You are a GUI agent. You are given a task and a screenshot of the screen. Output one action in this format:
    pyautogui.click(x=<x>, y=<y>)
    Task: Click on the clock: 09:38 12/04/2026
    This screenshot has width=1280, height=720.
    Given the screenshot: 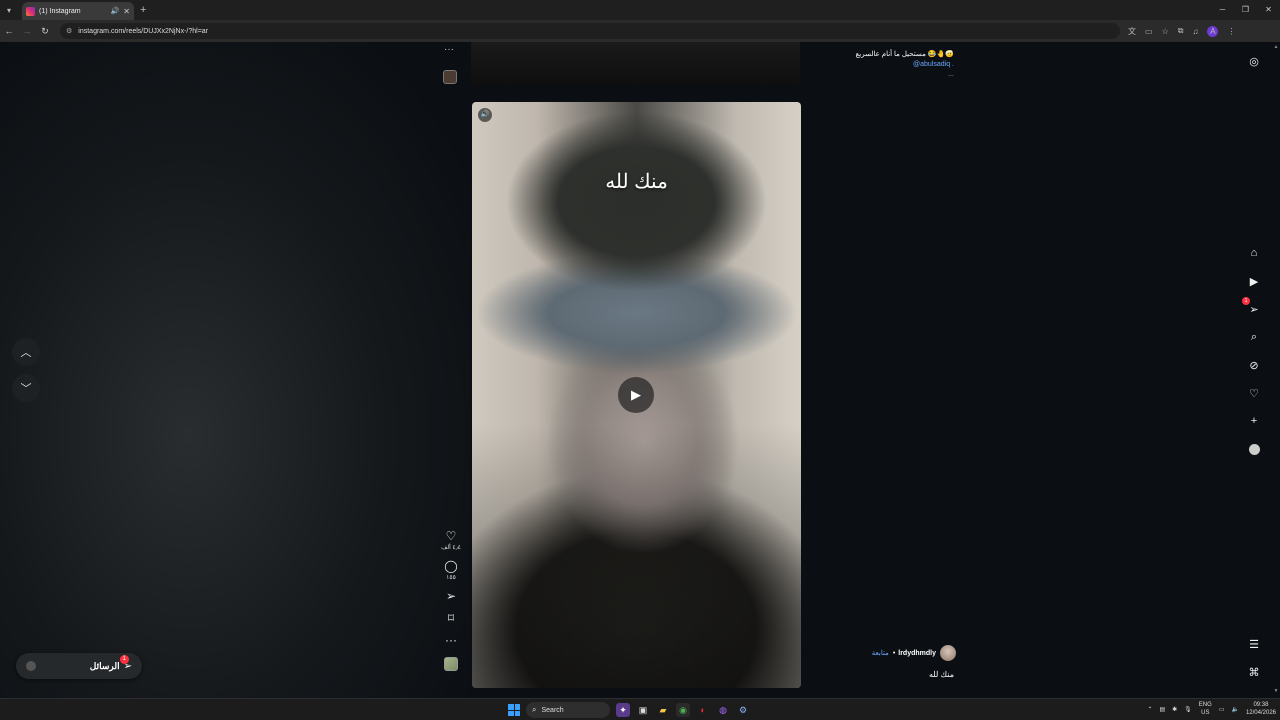 What is the action you would take?
    pyautogui.click(x=1261, y=709)
    